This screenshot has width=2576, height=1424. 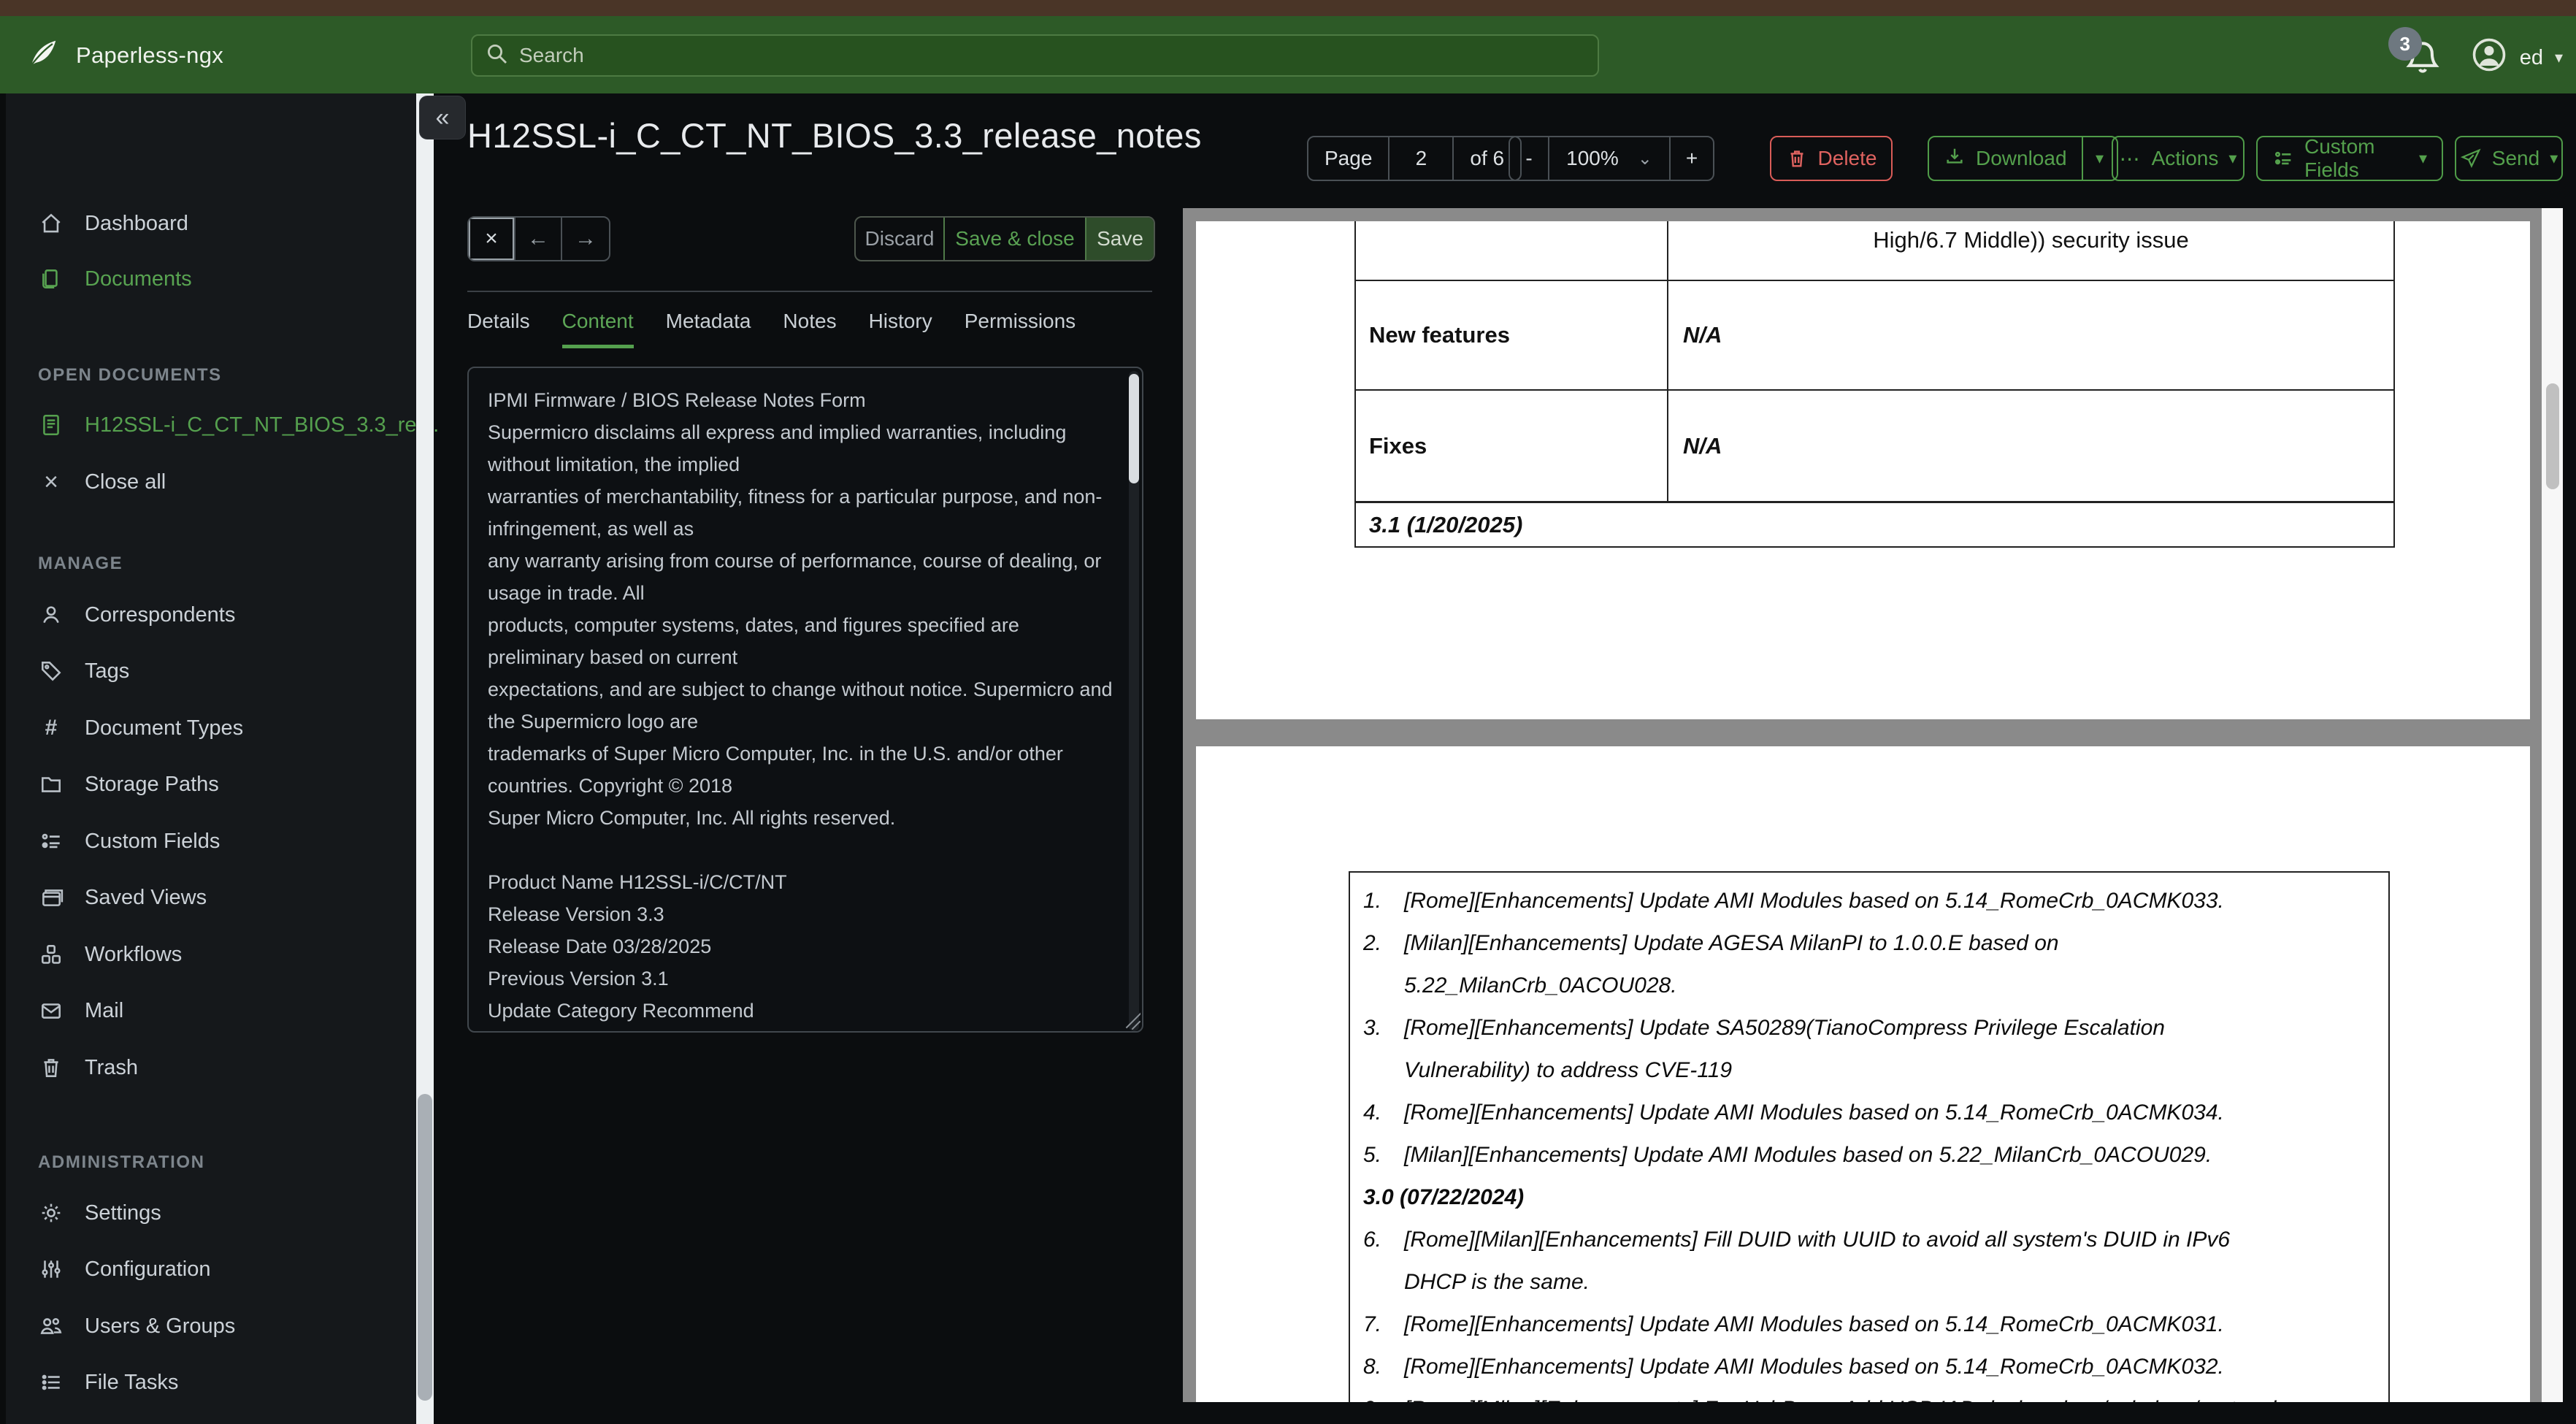 I want to click on save-button: Save, so click(x=1120, y=239).